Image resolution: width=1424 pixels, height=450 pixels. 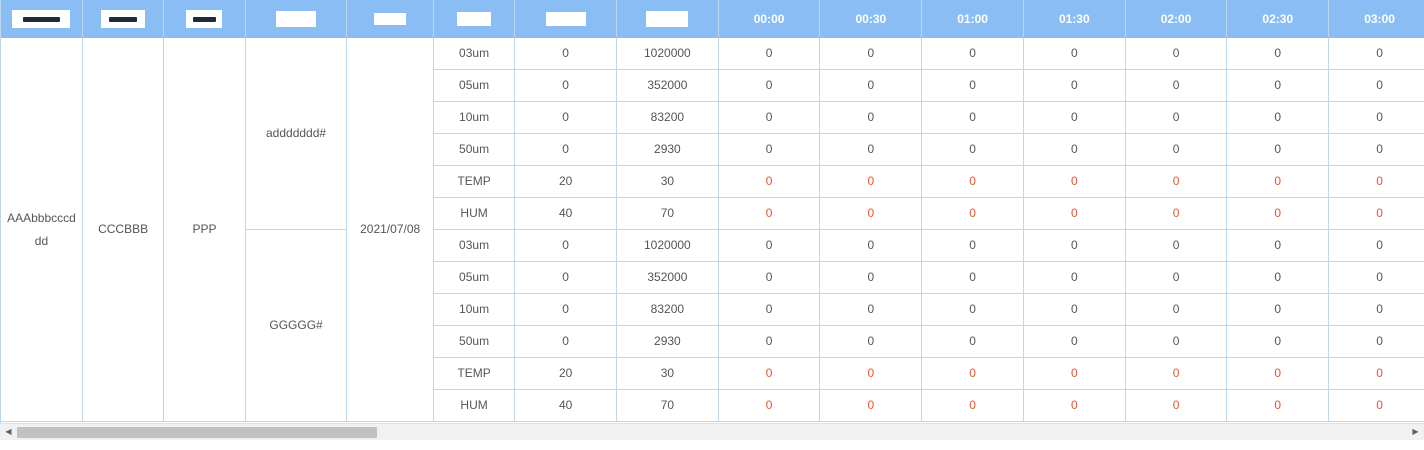 What do you see at coordinates (712, 431) in the screenshot?
I see `horizontal-scrollbar: ◀ ▶` at bounding box center [712, 431].